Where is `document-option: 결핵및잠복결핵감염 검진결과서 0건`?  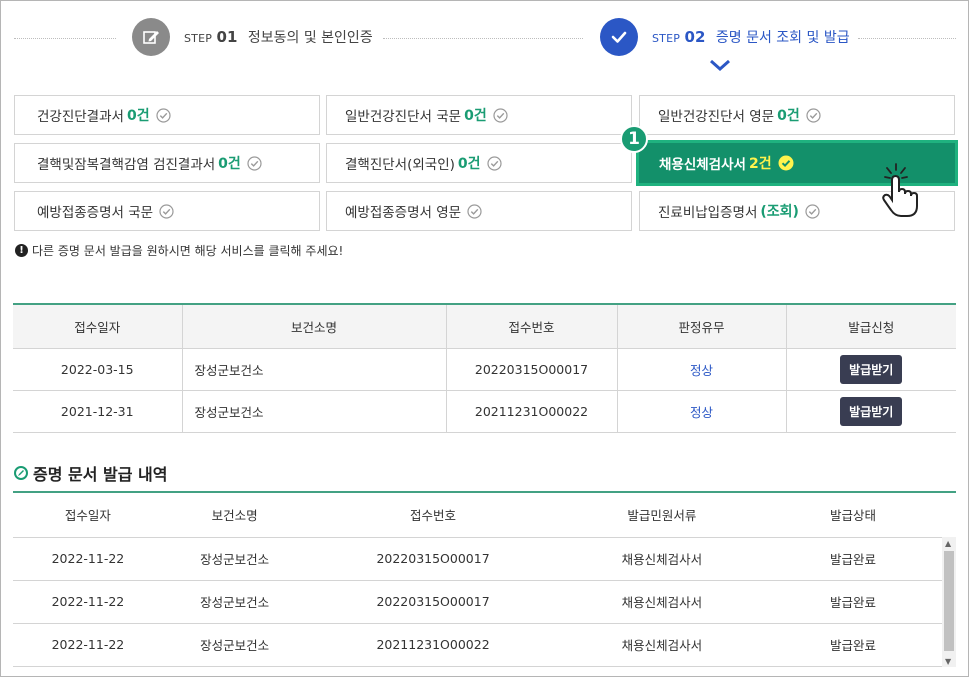 document-option: 결핵및잠복결핵감염 검진결과서 0건 is located at coordinates (167, 163).